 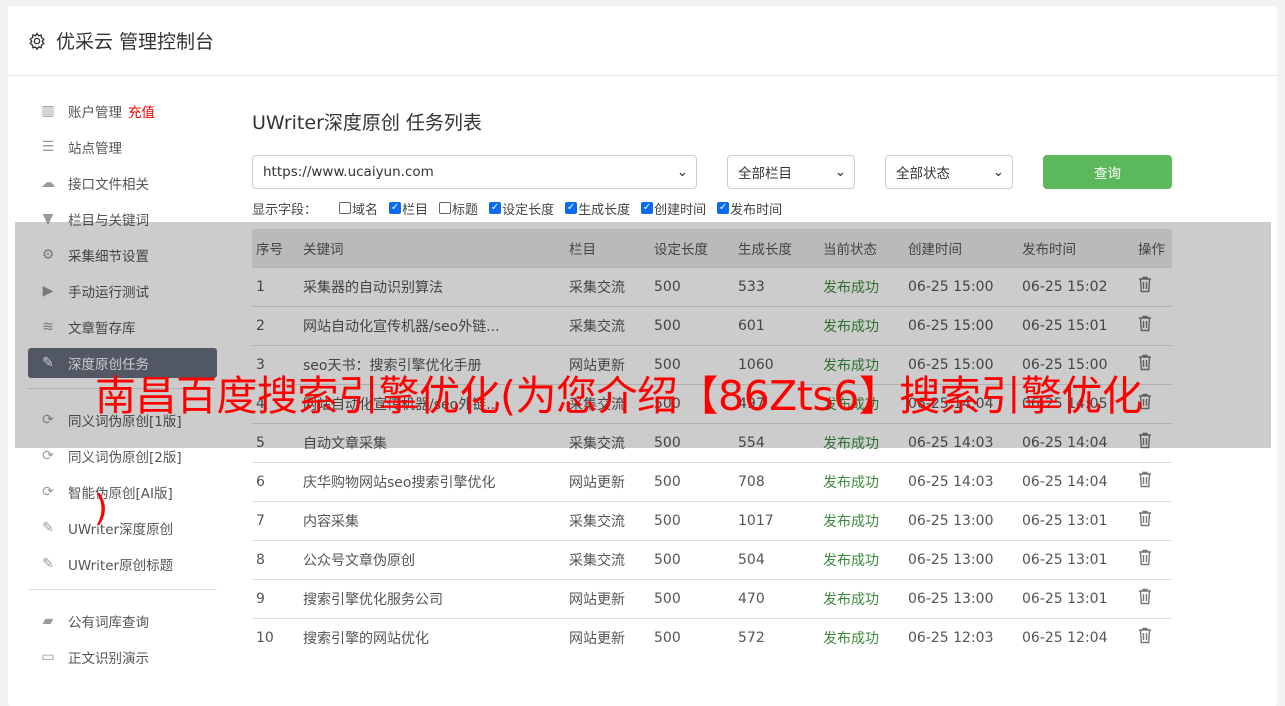 What do you see at coordinates (48, 183) in the screenshot?
I see `cloud-upload-icon: ☁` at bounding box center [48, 183].